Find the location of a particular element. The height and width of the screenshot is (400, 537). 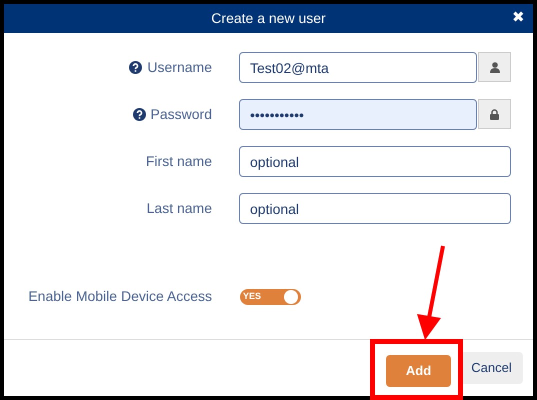

input-field: ••••••••••• is located at coordinates (358, 114).